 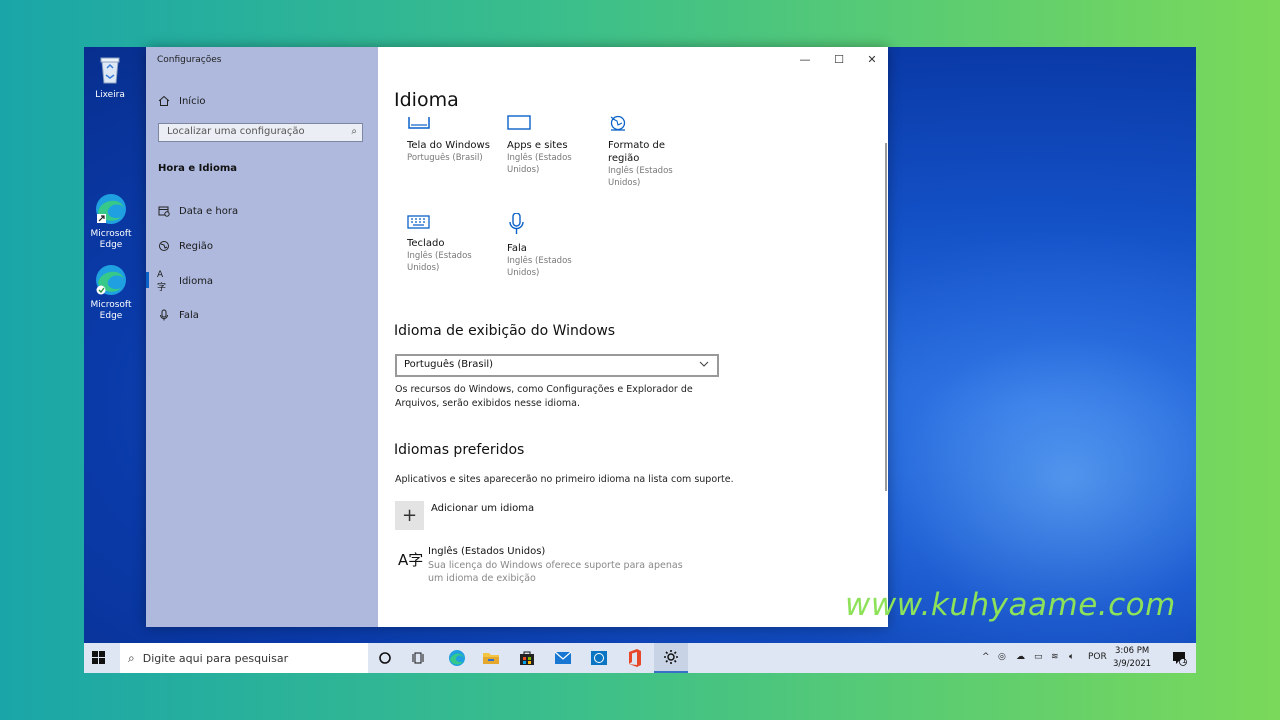 I want to click on tile-name: Fala, so click(x=517, y=248).